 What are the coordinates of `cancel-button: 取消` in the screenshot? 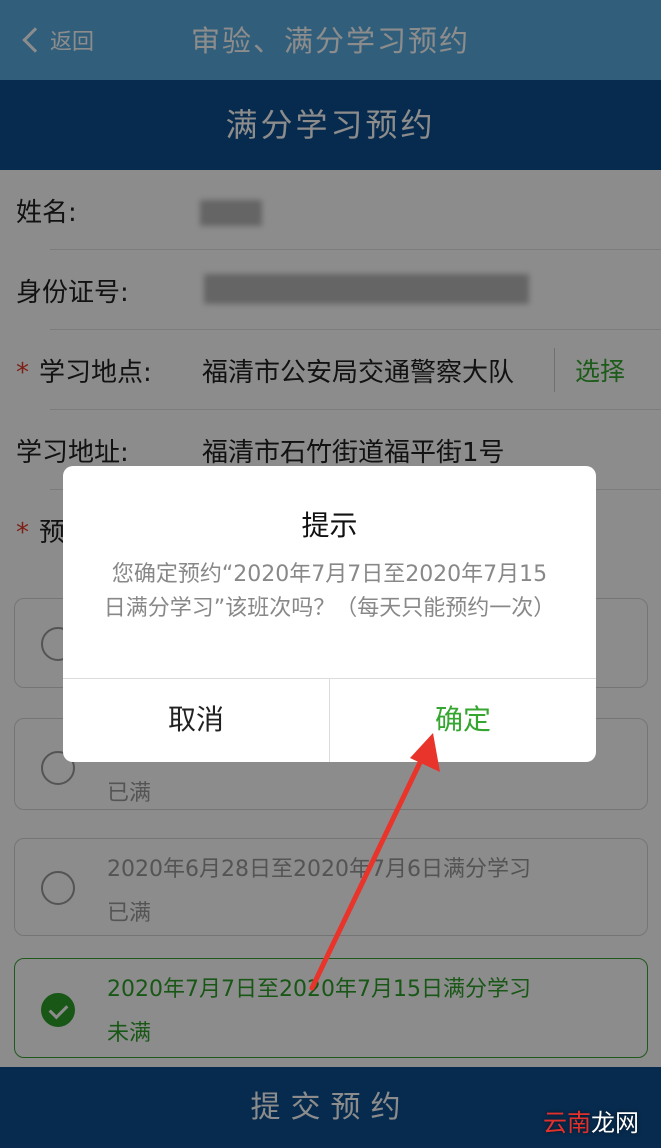 It's located at (196, 720).